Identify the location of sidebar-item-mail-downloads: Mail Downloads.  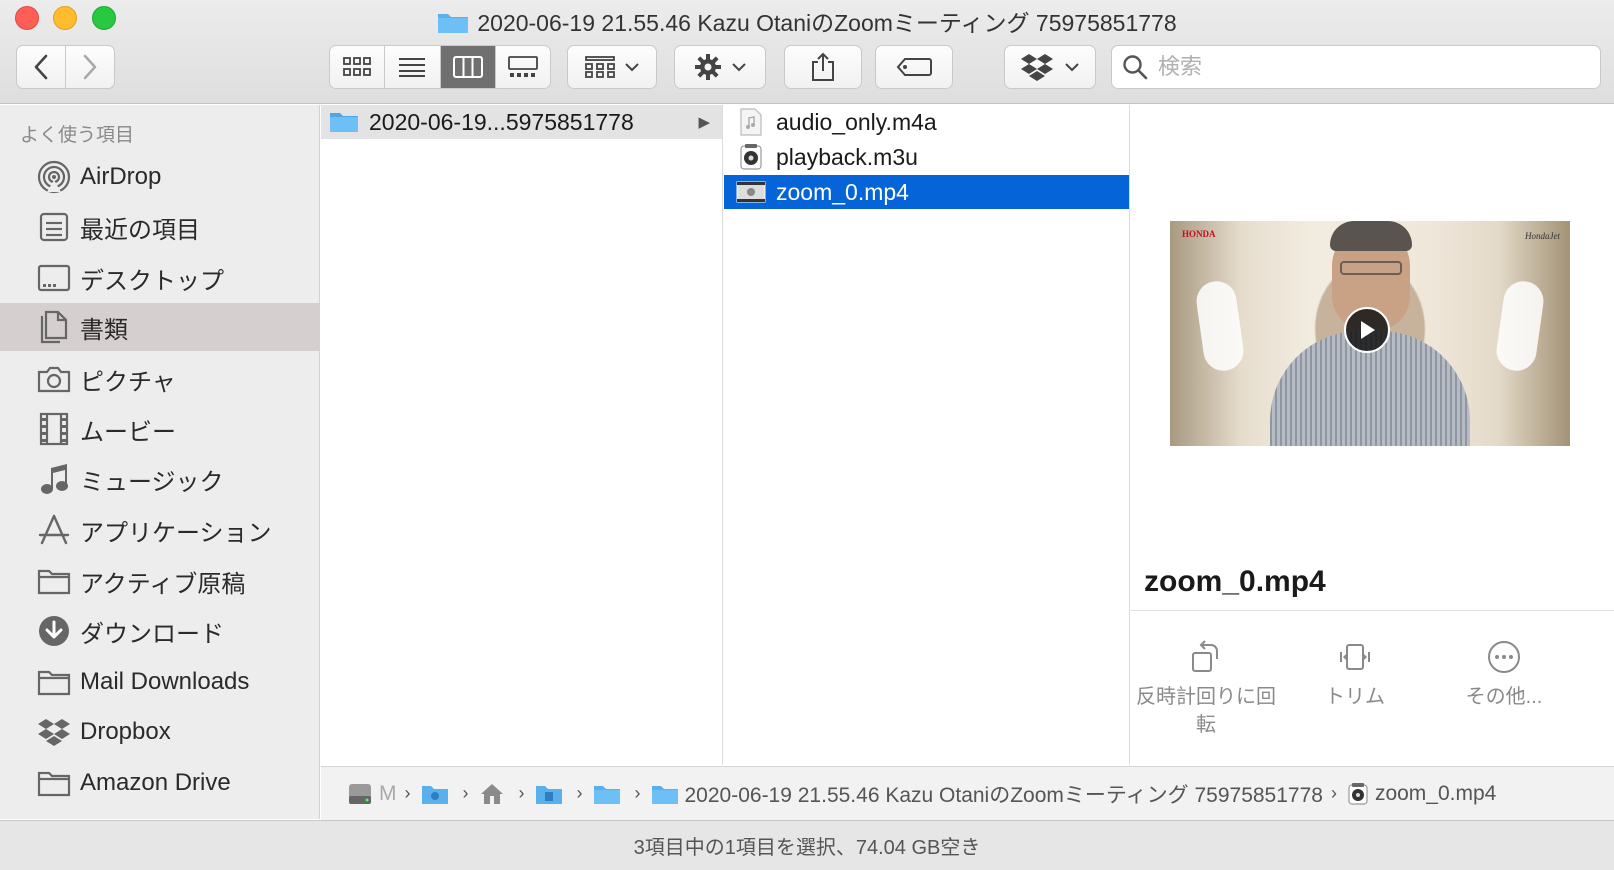
(159, 682).